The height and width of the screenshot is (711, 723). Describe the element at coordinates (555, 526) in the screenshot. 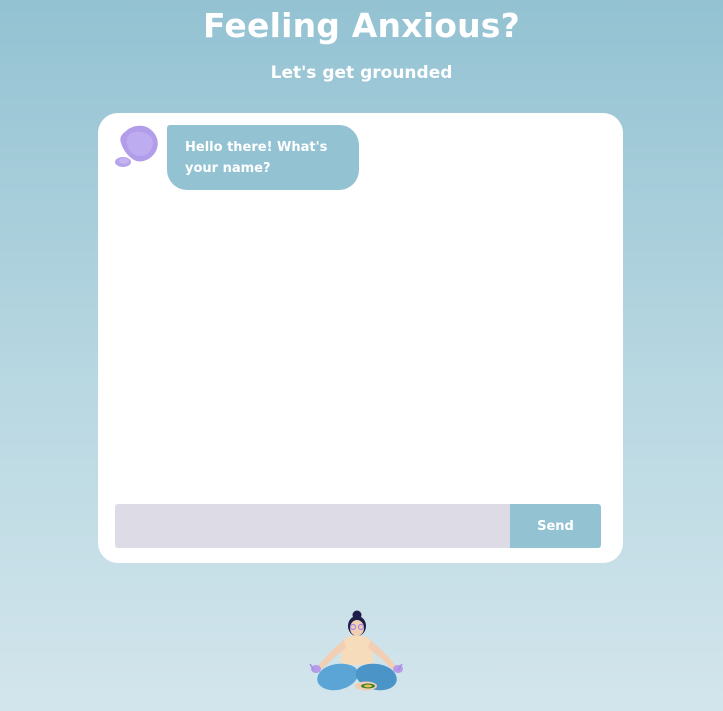

I see `send-button: Send` at that location.